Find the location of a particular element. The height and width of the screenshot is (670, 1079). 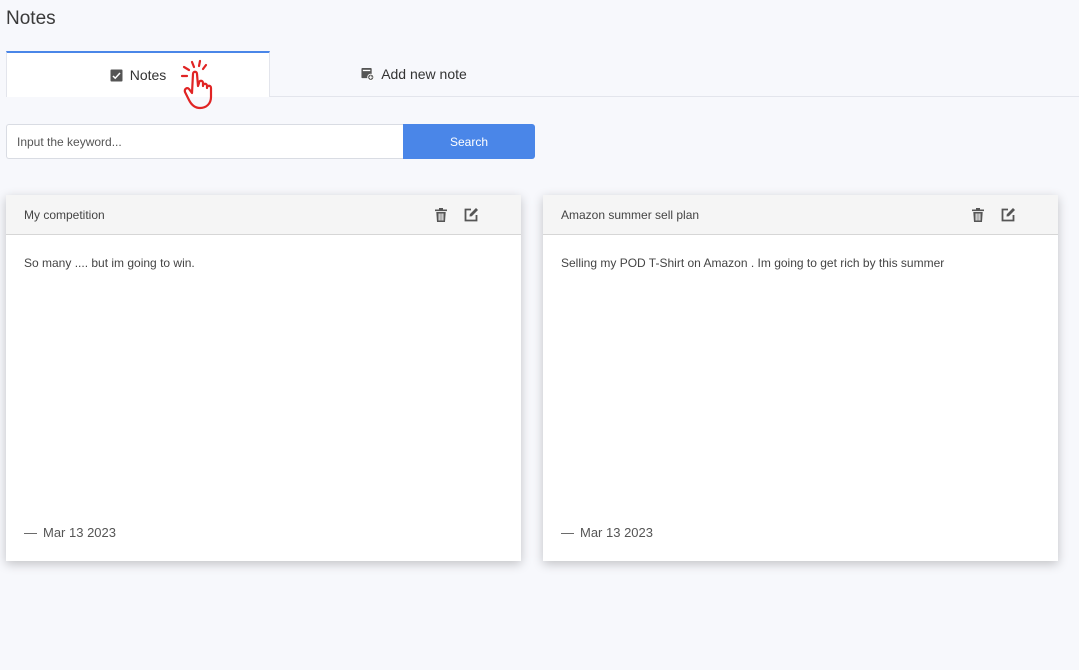

search-input is located at coordinates (204, 141).